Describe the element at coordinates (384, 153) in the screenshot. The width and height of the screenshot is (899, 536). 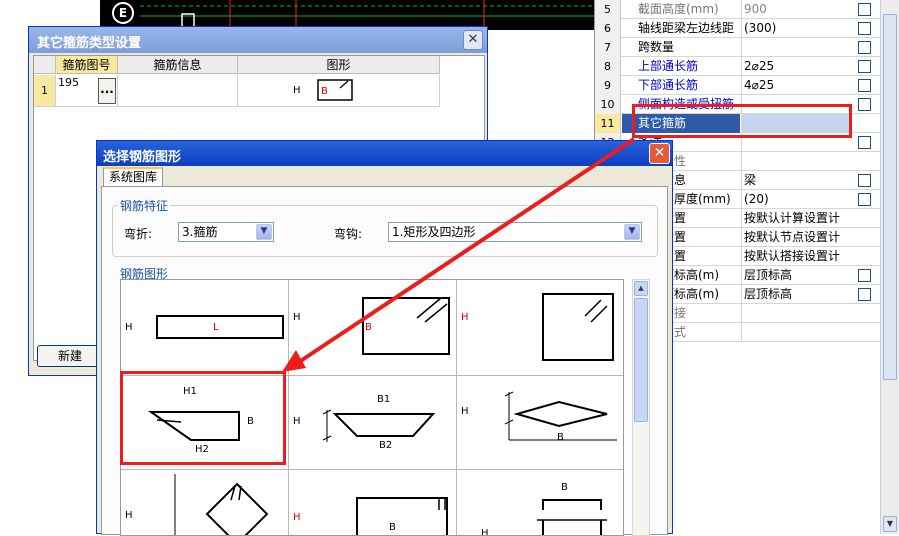
I see `dialog-titlebar: 选择钢筋图形 ✕` at that location.